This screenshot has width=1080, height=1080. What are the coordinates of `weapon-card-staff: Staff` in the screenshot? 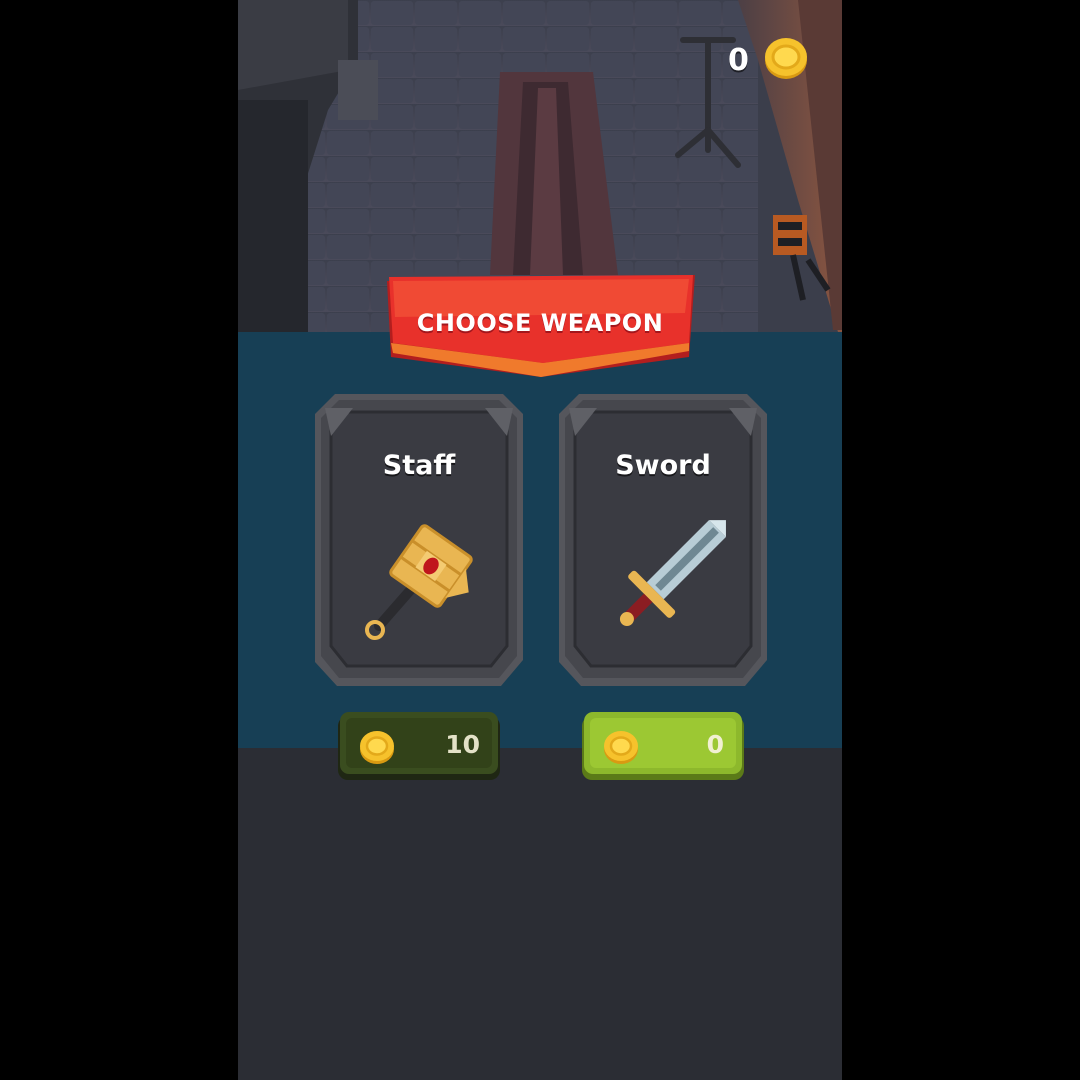 It's located at (419, 539).